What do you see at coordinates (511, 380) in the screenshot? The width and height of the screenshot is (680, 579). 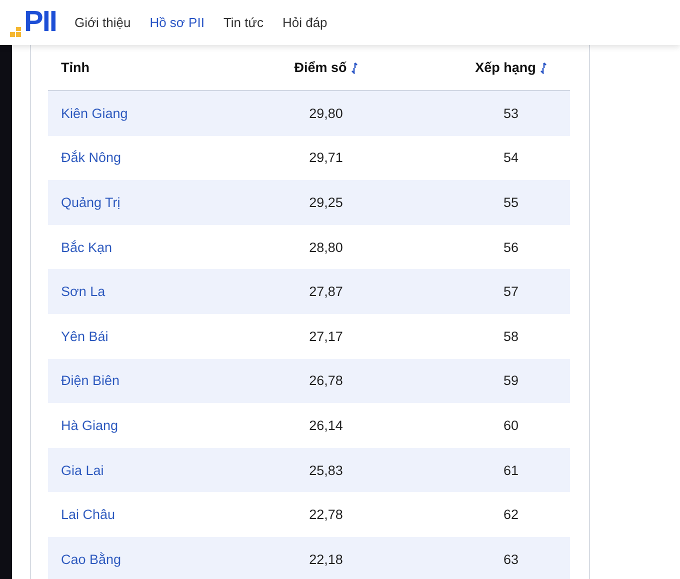 I see `rank-cell: 59` at bounding box center [511, 380].